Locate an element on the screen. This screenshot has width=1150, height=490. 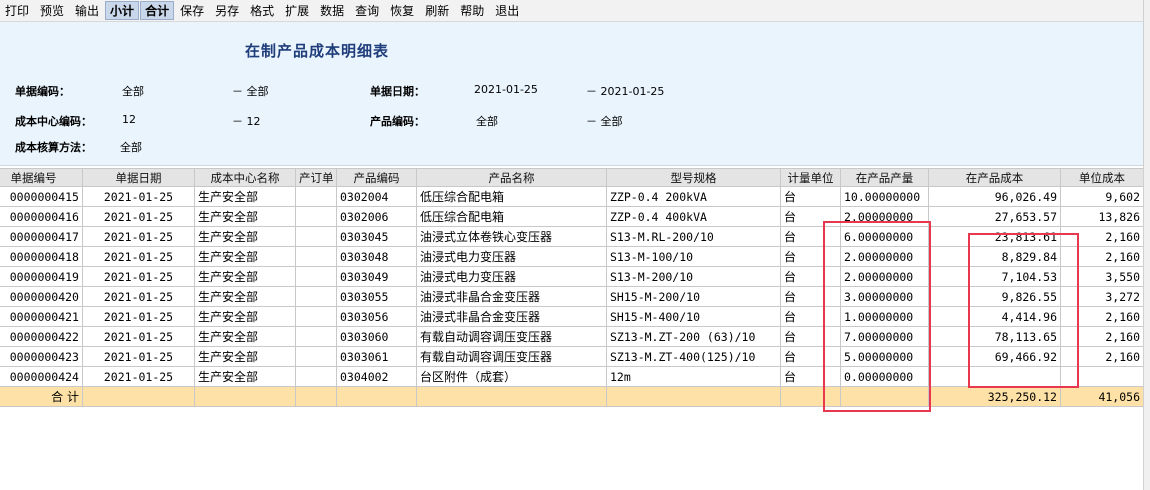
vertical-scrollbar is located at coordinates (1146, 245).